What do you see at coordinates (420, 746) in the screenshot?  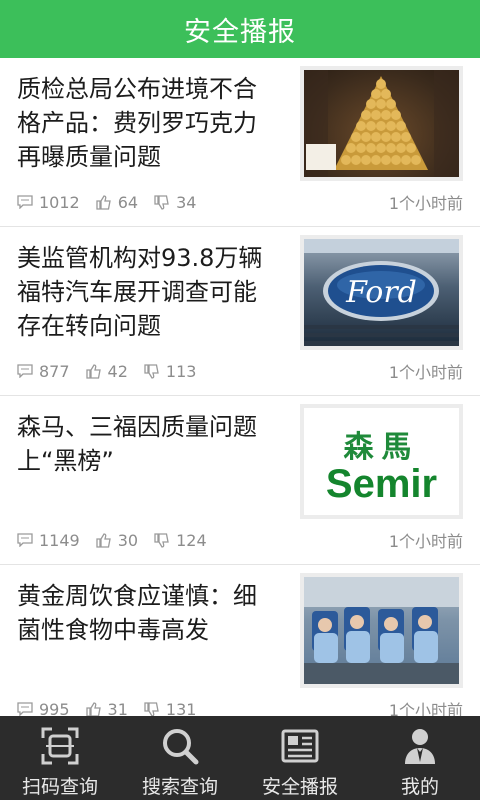 I see `user-icon` at bounding box center [420, 746].